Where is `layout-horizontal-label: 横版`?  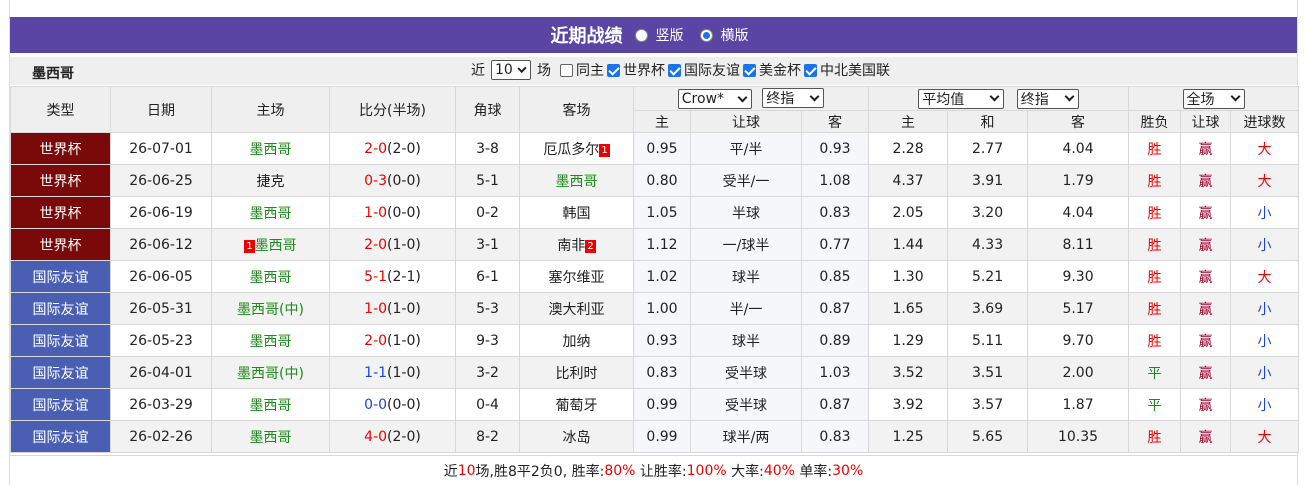
layout-horizontal-label: 横版 is located at coordinates (735, 35).